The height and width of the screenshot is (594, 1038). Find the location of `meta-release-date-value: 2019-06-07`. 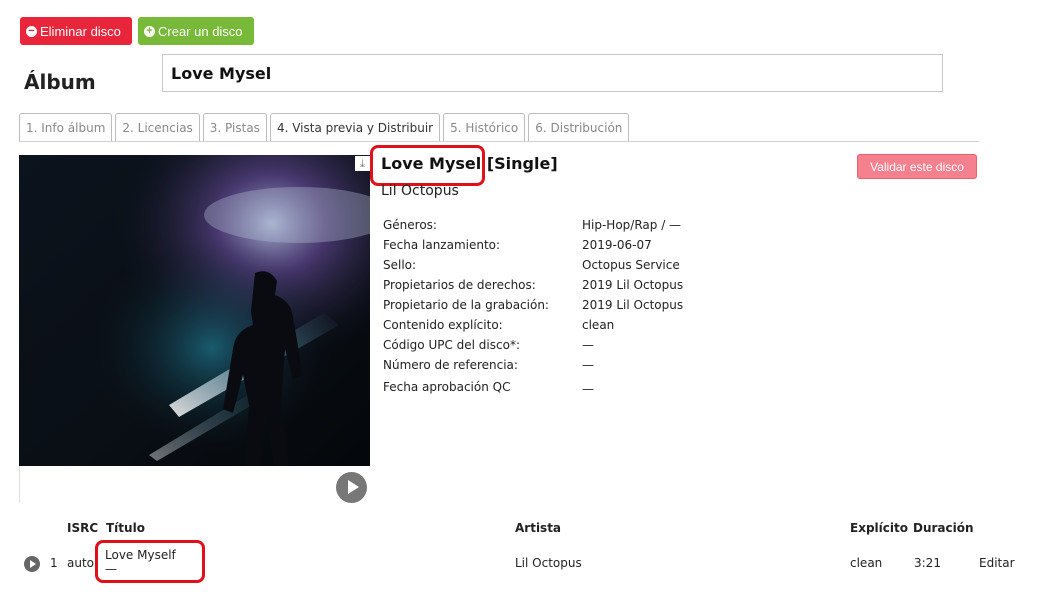

meta-release-date-value: 2019-06-07 is located at coordinates (617, 245).